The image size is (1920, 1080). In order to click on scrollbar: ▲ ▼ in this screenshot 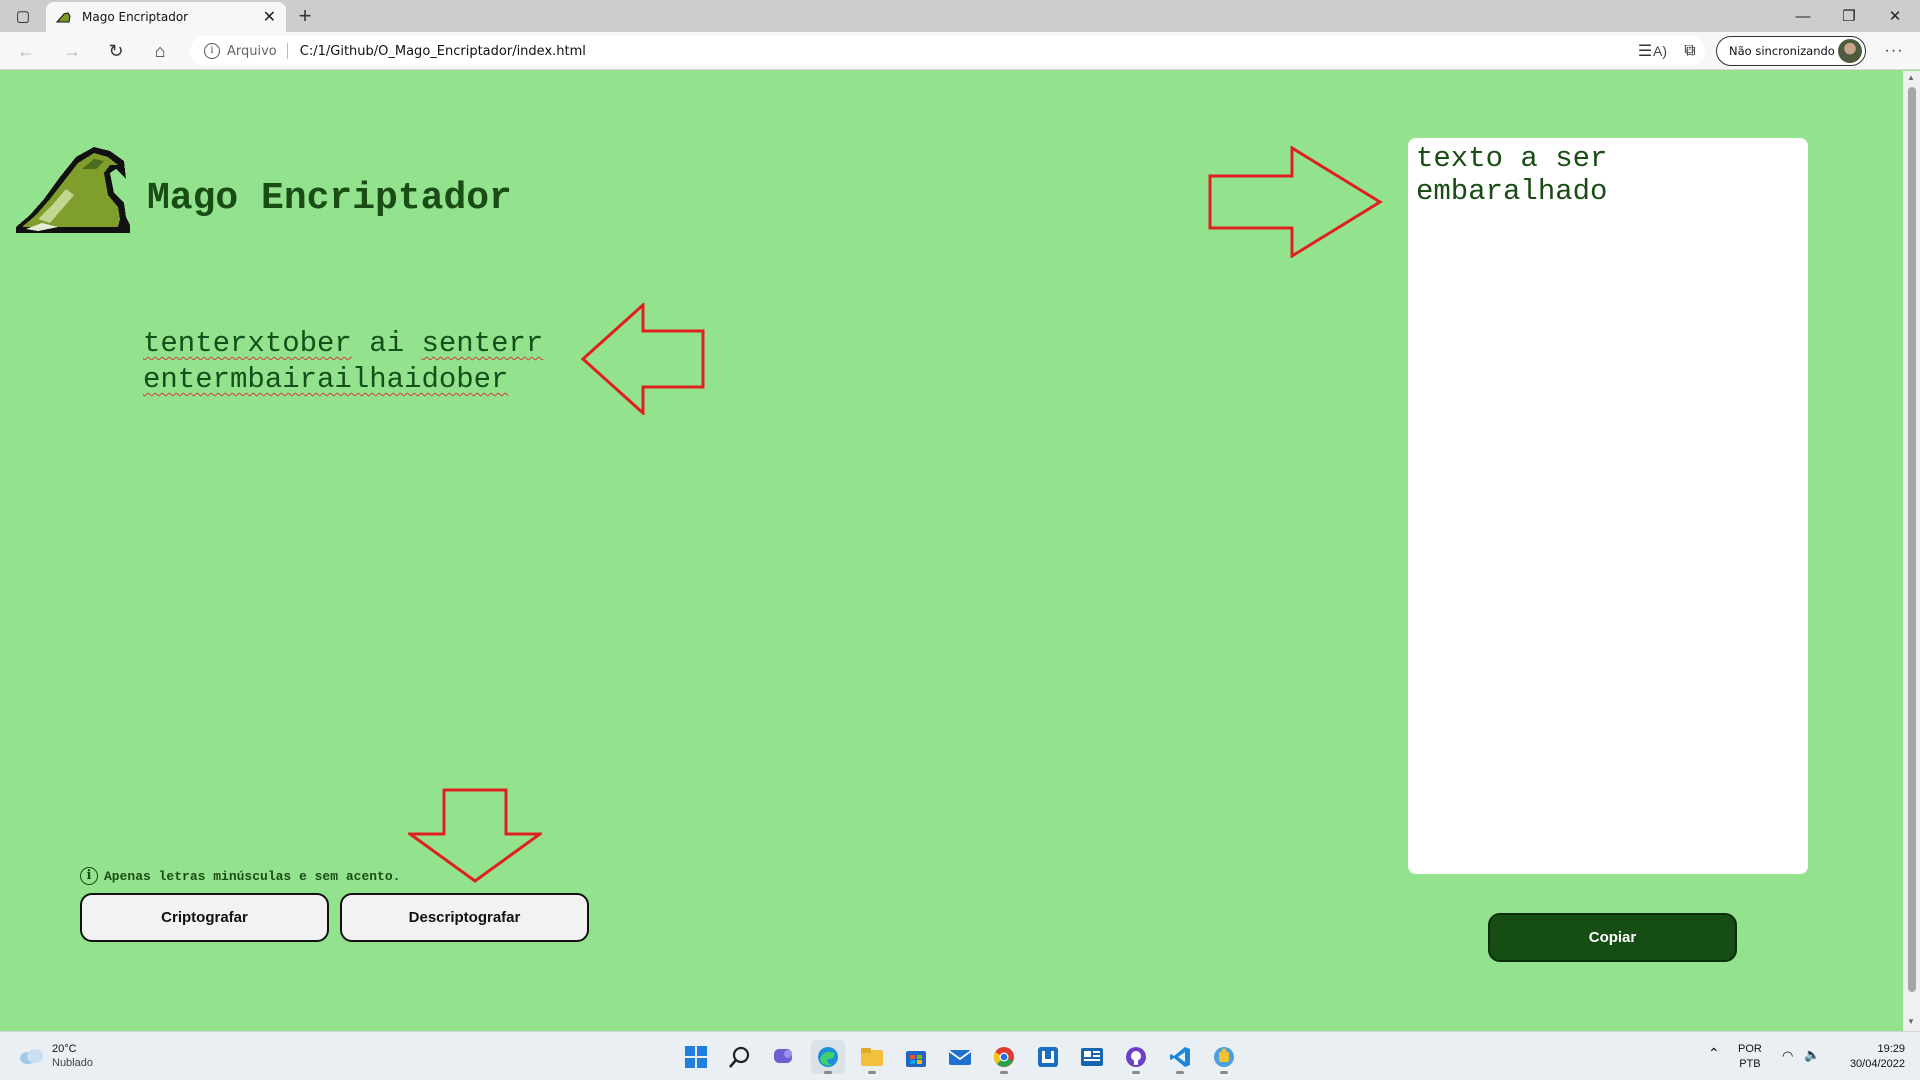, I will do `click(1911, 551)`.